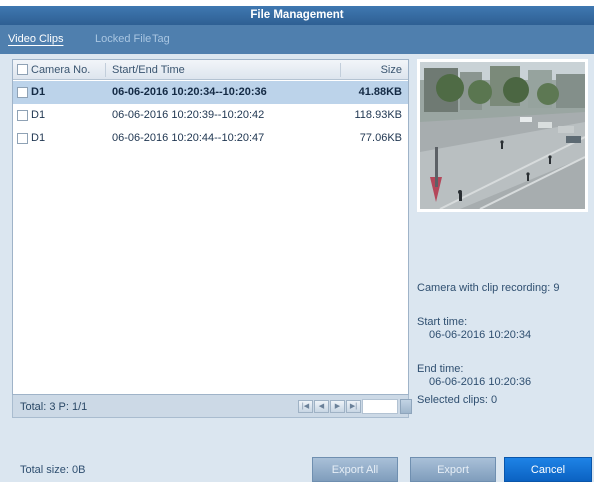  I want to click on video-preview, so click(502, 135).